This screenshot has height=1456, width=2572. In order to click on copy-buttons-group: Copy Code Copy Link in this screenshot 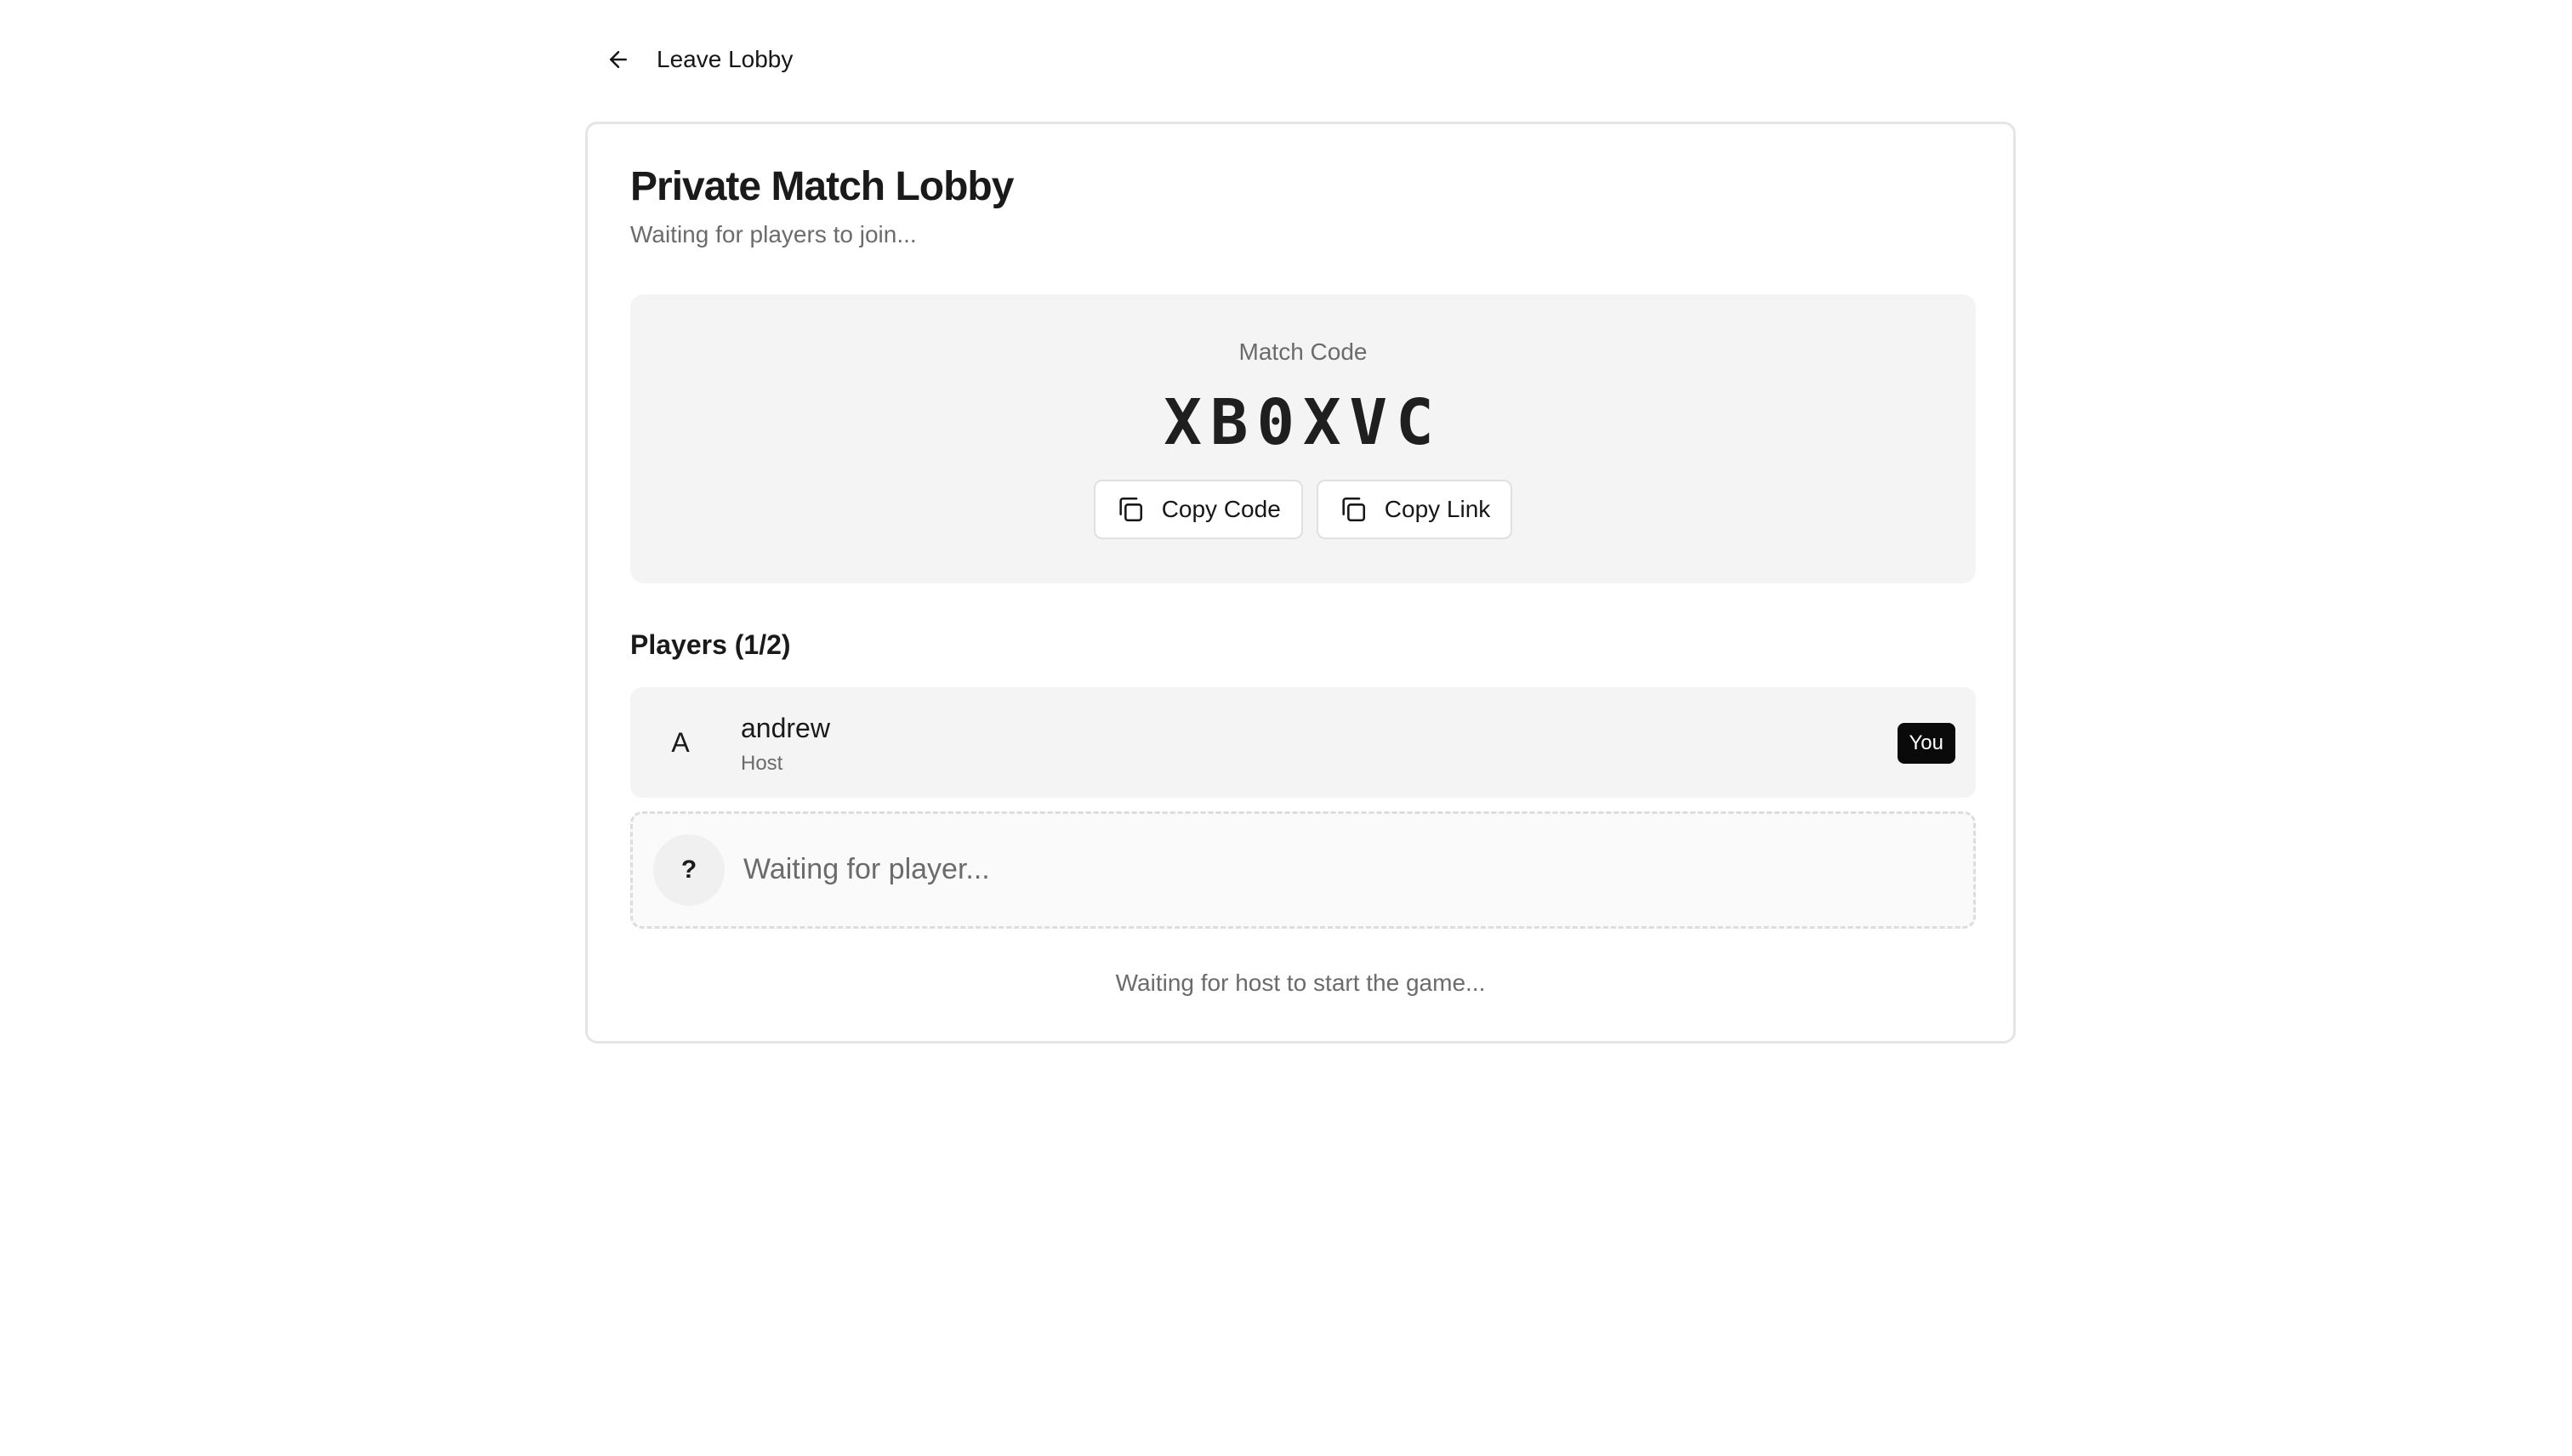, I will do `click(1303, 510)`.